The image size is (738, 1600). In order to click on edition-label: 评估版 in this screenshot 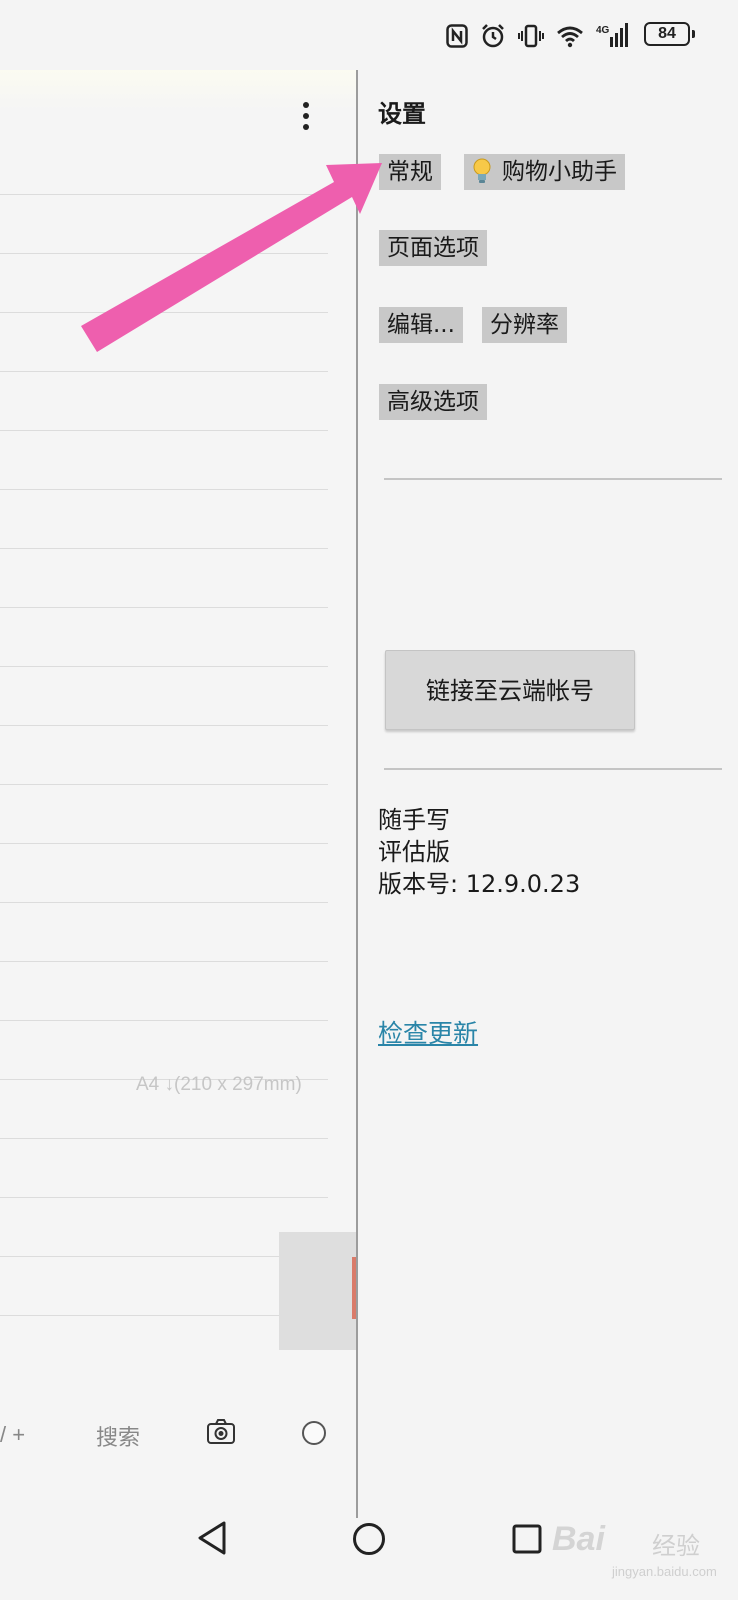, I will do `click(414, 852)`.